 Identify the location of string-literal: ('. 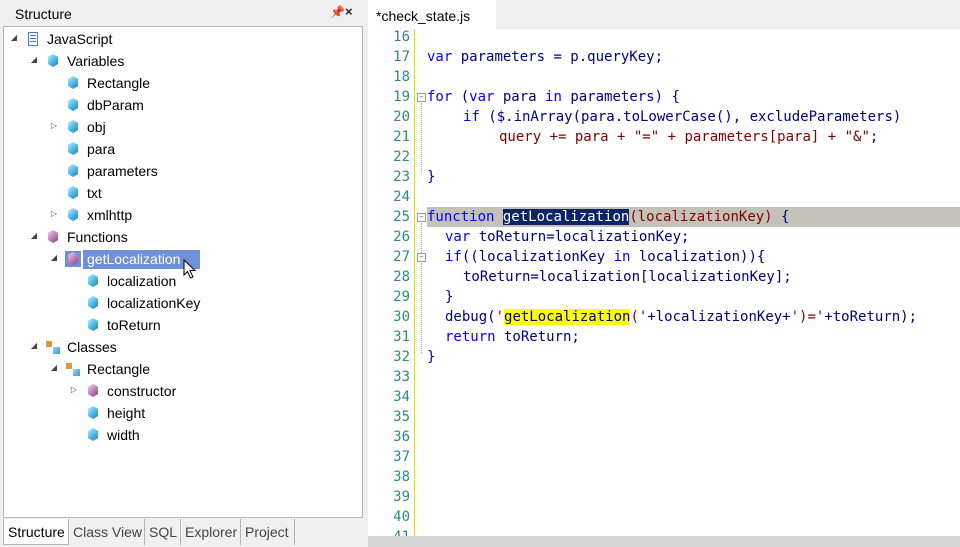
(639, 317).